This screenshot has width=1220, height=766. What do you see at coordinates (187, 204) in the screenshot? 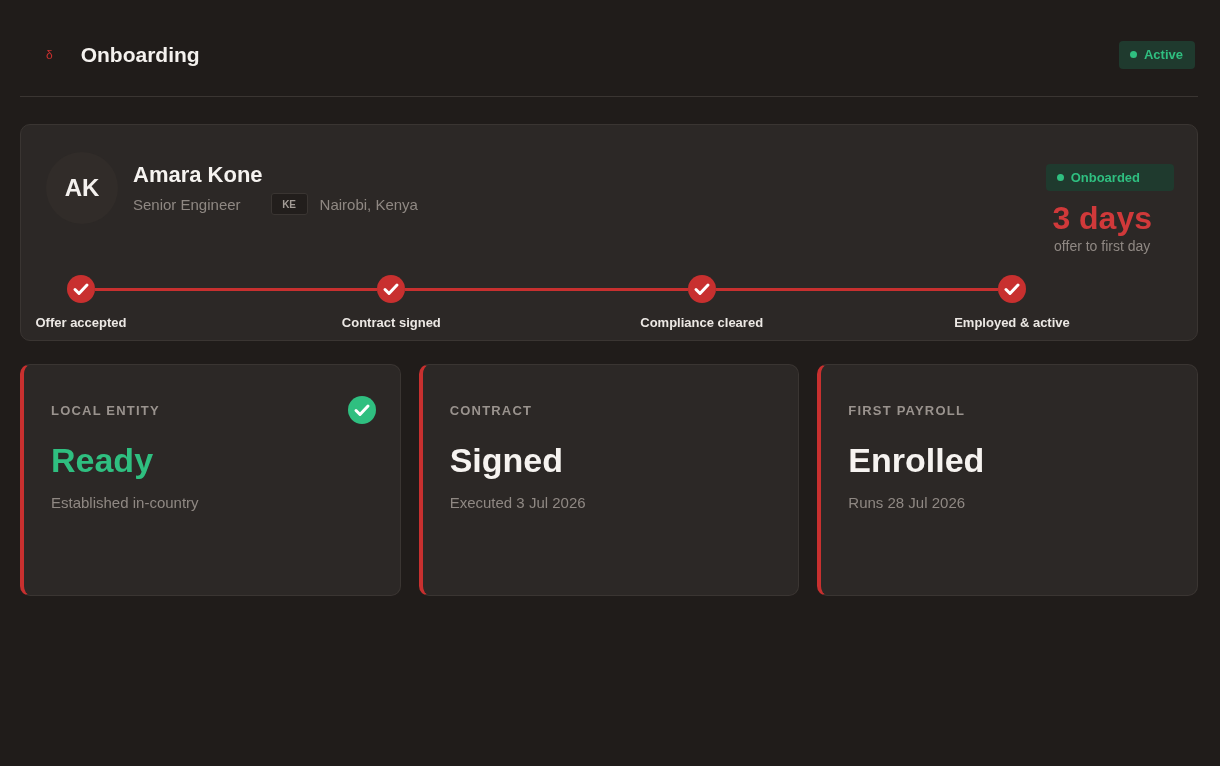
I see `job-title: Senior Engineer` at bounding box center [187, 204].